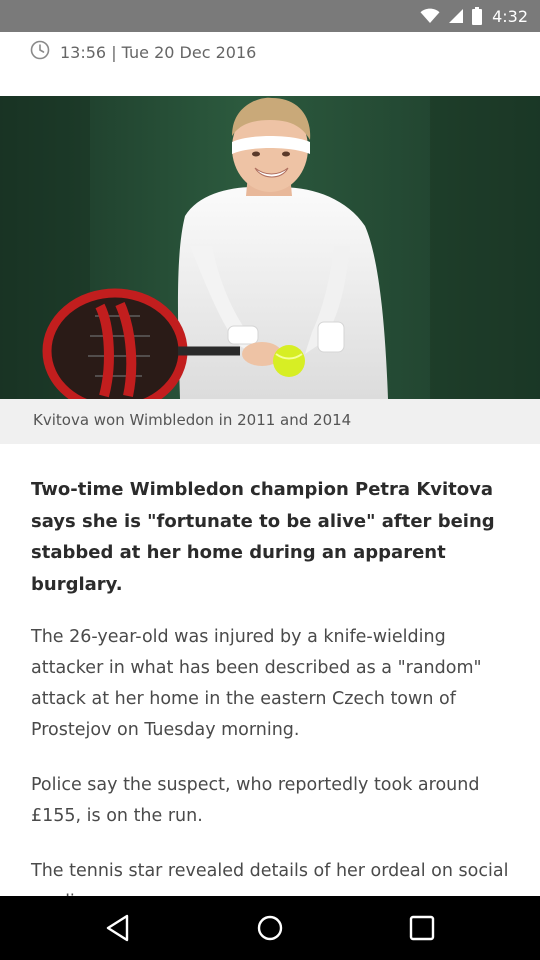 The width and height of the screenshot is (540, 960). I want to click on article-timestamp: 13:56 | Tue 20 Dec 2016, so click(143, 52).